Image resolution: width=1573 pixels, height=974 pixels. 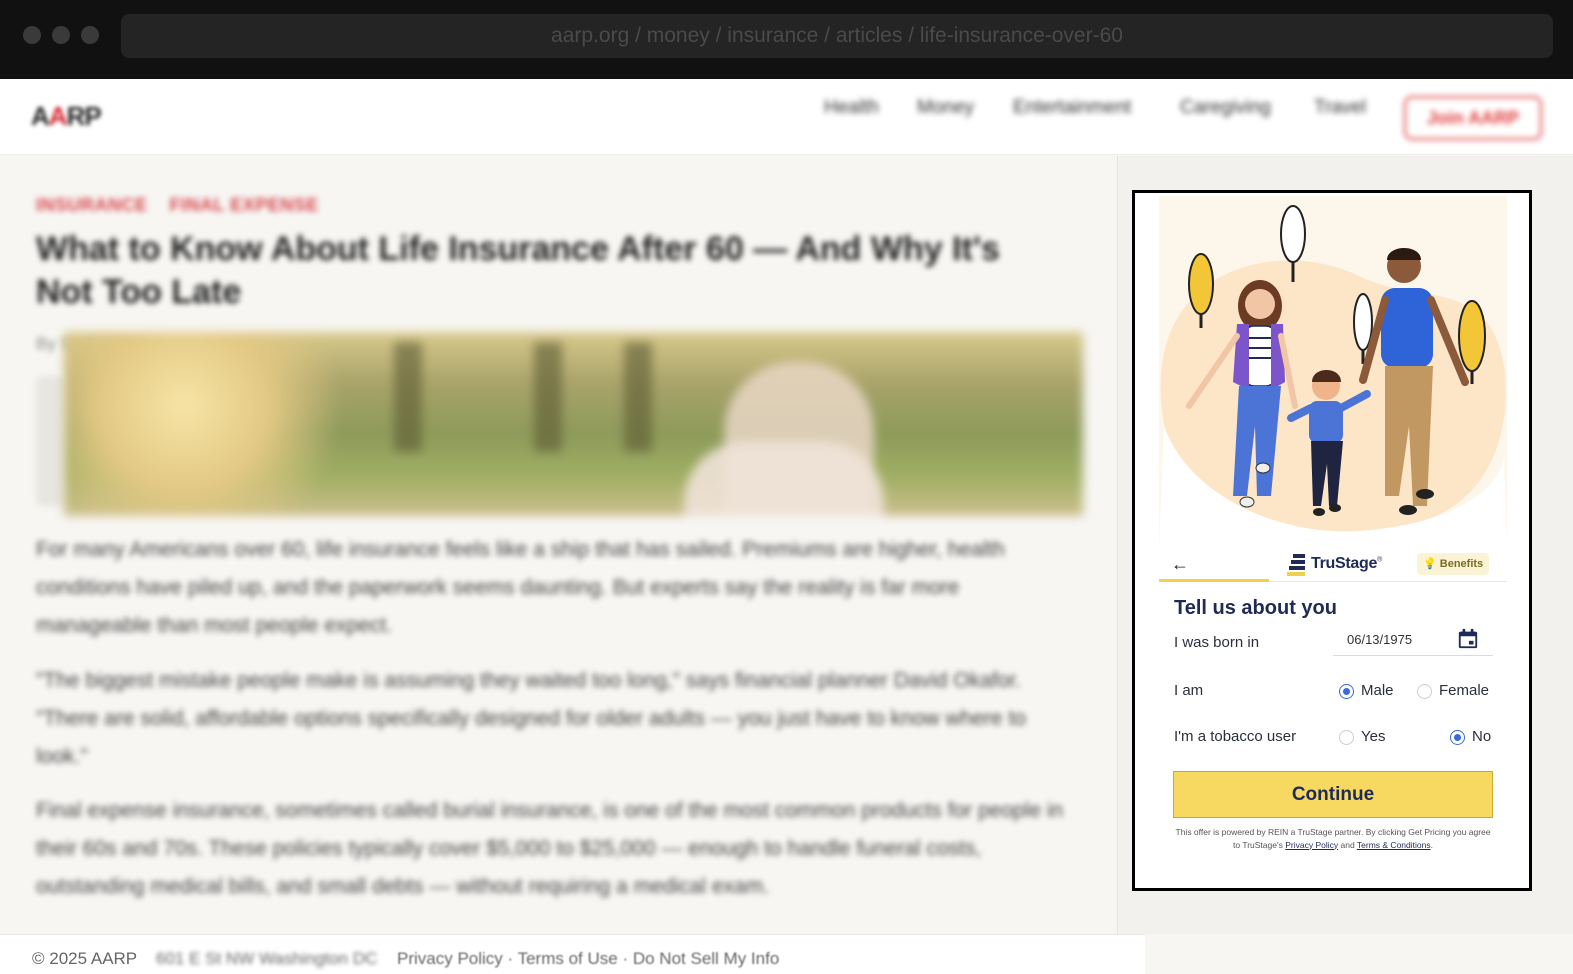 I want to click on birth-date-value: 06/13/1975, so click(x=1380, y=639).